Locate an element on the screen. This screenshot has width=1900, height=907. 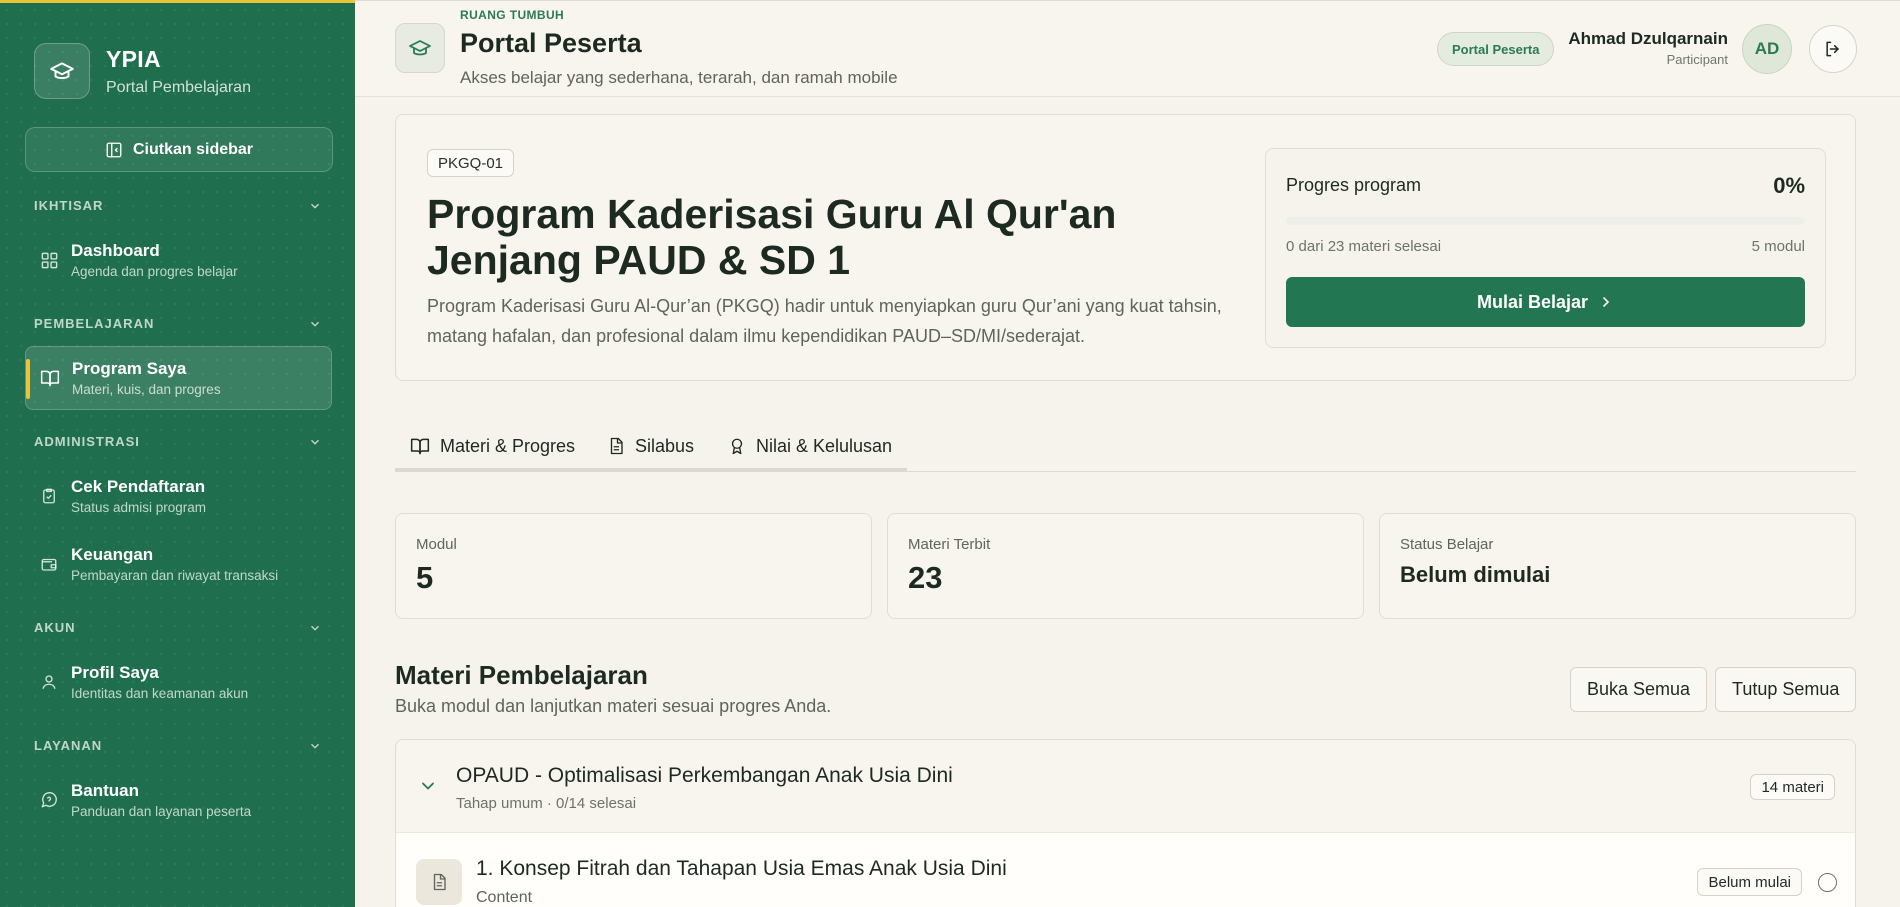
progress-percent: 0% is located at coordinates (1789, 185).